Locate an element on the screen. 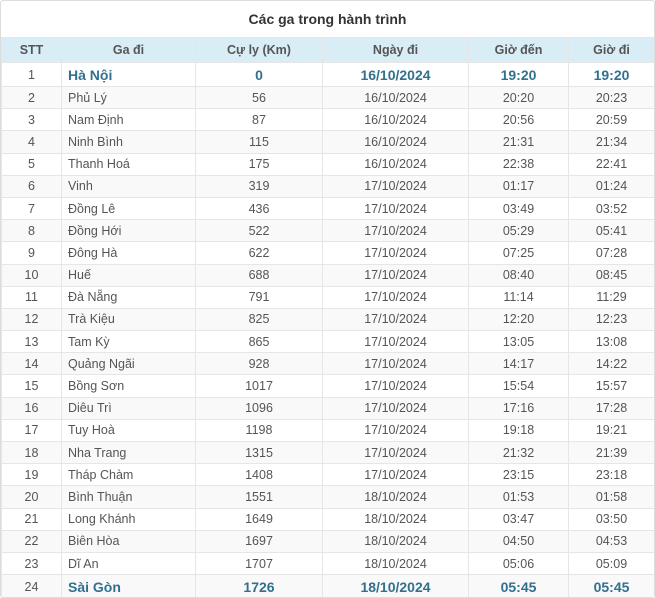 The image size is (655, 598). arrival-time-cell: 13:05 is located at coordinates (518, 342).